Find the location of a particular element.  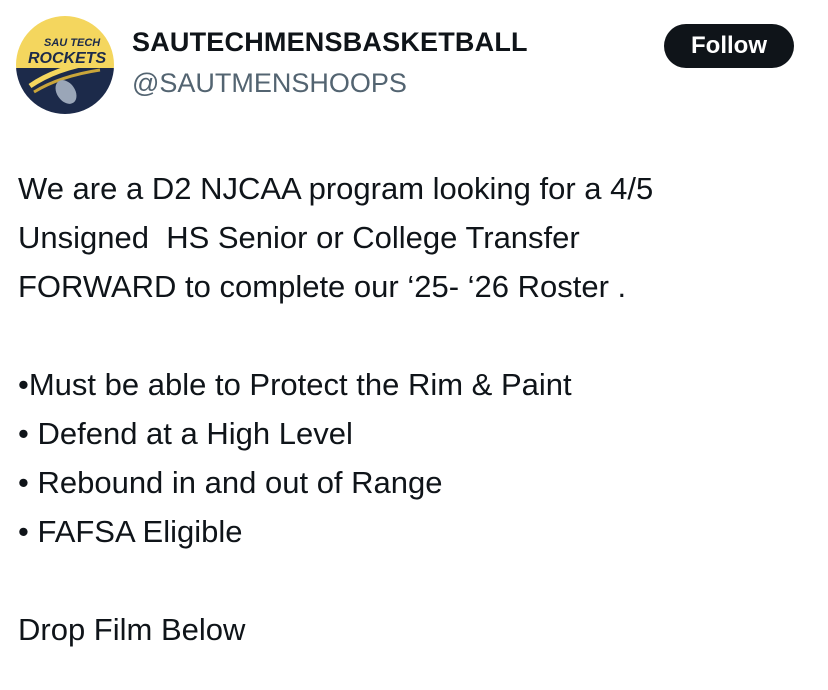

user-handle: @SAUTMENSHOOPS is located at coordinates (269, 83).